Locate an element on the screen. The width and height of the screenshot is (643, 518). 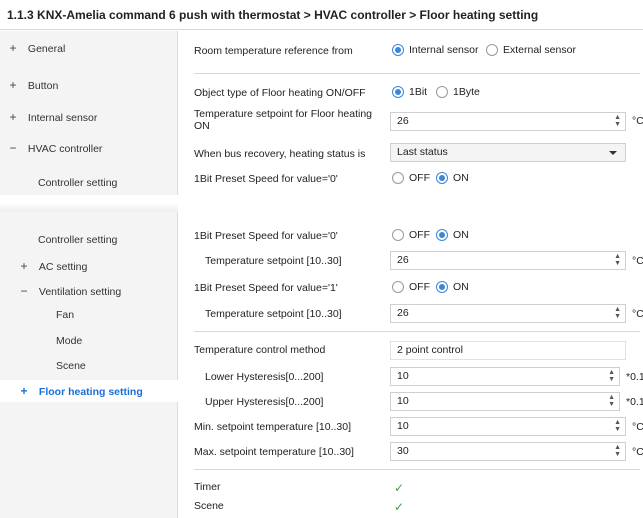
preset1-off-radio: OFF is located at coordinates (411, 287).